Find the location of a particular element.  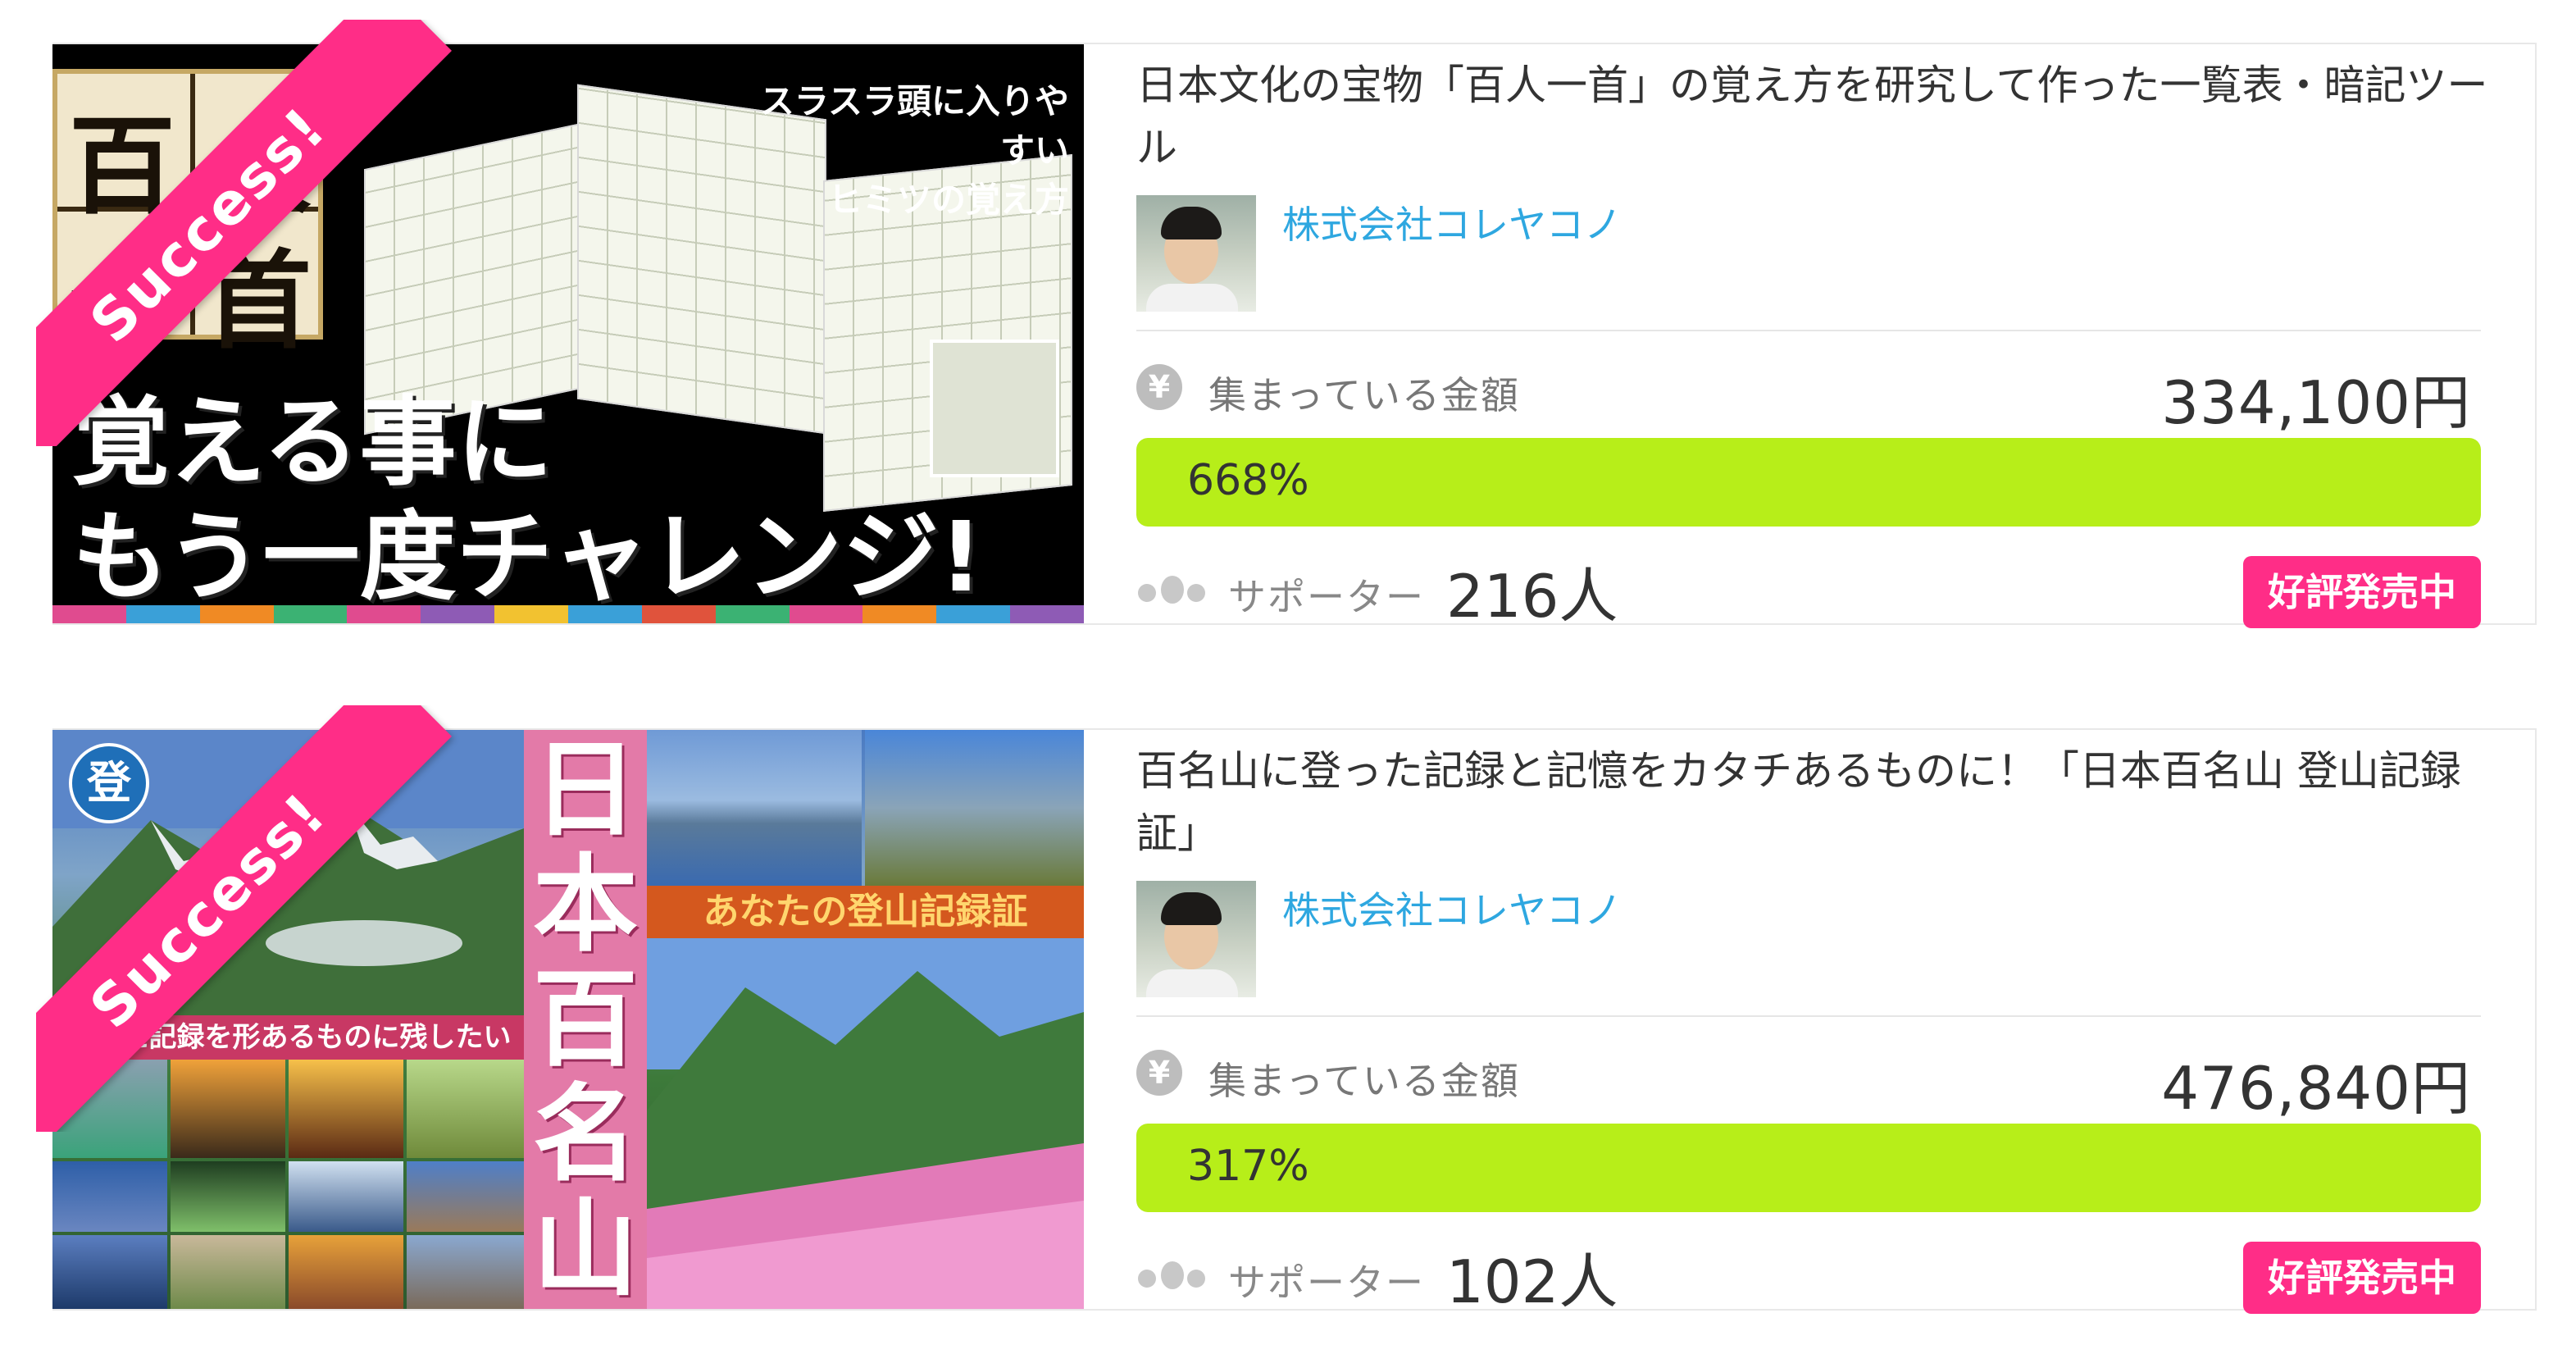

chart-inset is located at coordinates (994, 408).